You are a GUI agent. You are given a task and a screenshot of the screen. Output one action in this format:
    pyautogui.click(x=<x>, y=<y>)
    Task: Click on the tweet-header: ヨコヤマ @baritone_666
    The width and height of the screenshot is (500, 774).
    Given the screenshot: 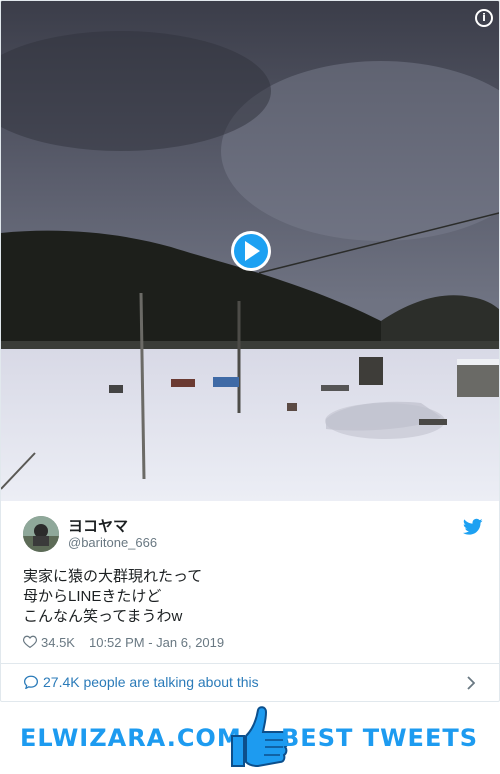 What is the action you would take?
    pyautogui.click(x=253, y=535)
    